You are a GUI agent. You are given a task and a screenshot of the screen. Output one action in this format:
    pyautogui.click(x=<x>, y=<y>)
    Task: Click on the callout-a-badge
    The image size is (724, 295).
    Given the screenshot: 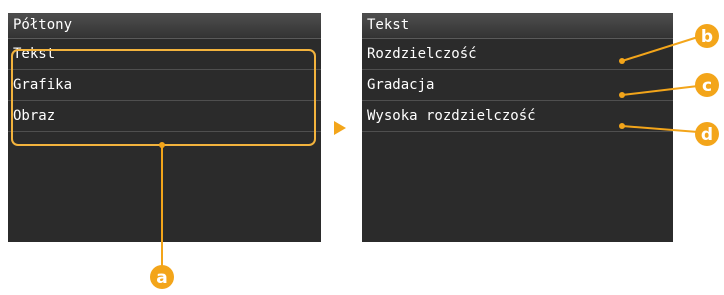 What is the action you would take?
    pyautogui.click(x=162, y=277)
    